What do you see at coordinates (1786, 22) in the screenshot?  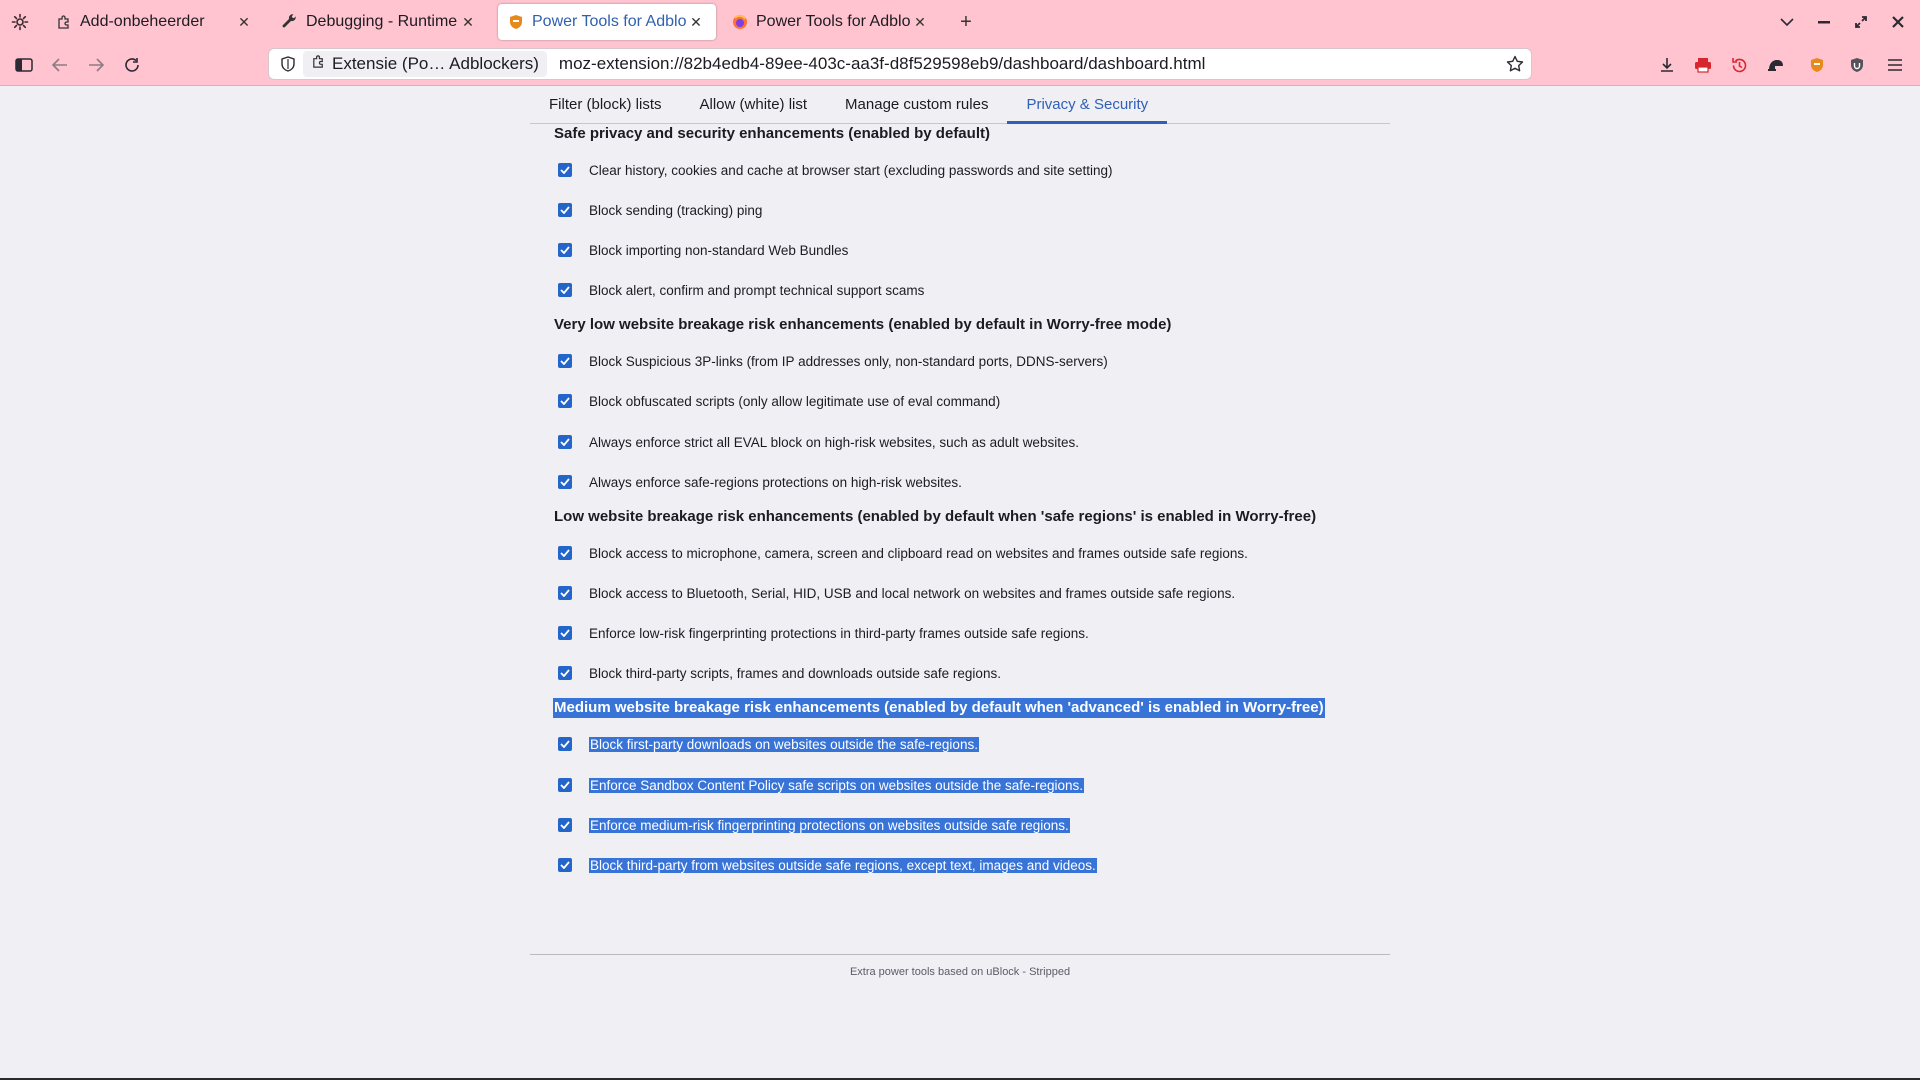 I see `list-all-tabs-chevron-icon` at bounding box center [1786, 22].